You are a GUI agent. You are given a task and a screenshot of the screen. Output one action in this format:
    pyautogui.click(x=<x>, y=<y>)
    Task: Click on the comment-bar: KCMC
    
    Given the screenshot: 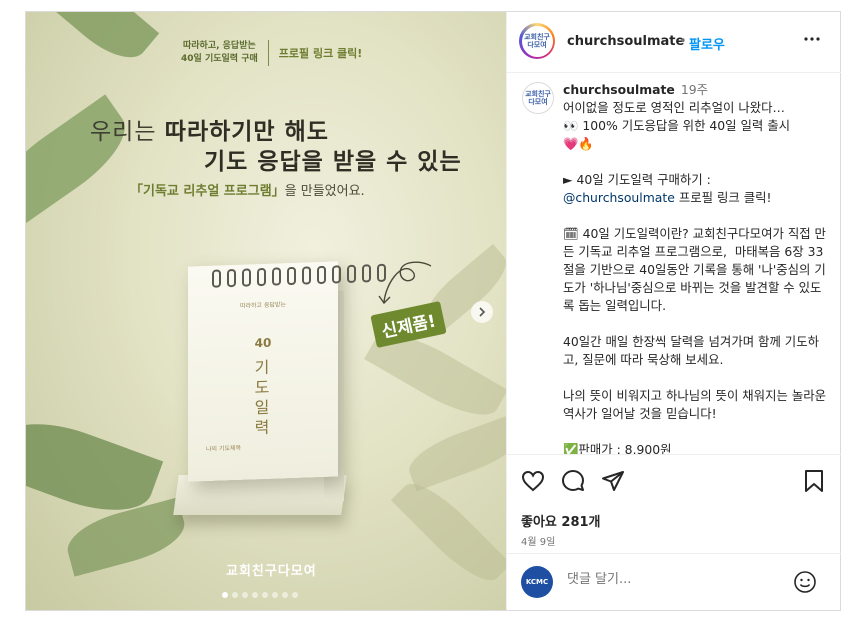 What is the action you would take?
    pyautogui.click(x=674, y=582)
    